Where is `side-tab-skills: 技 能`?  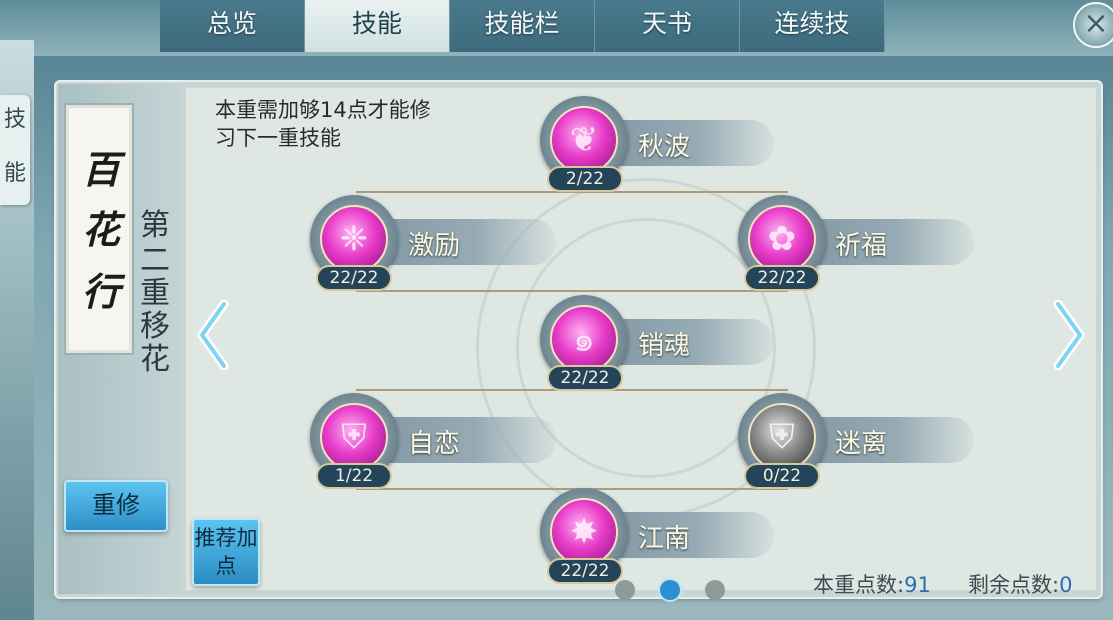
side-tab-skills: 技 能 is located at coordinates (15, 150).